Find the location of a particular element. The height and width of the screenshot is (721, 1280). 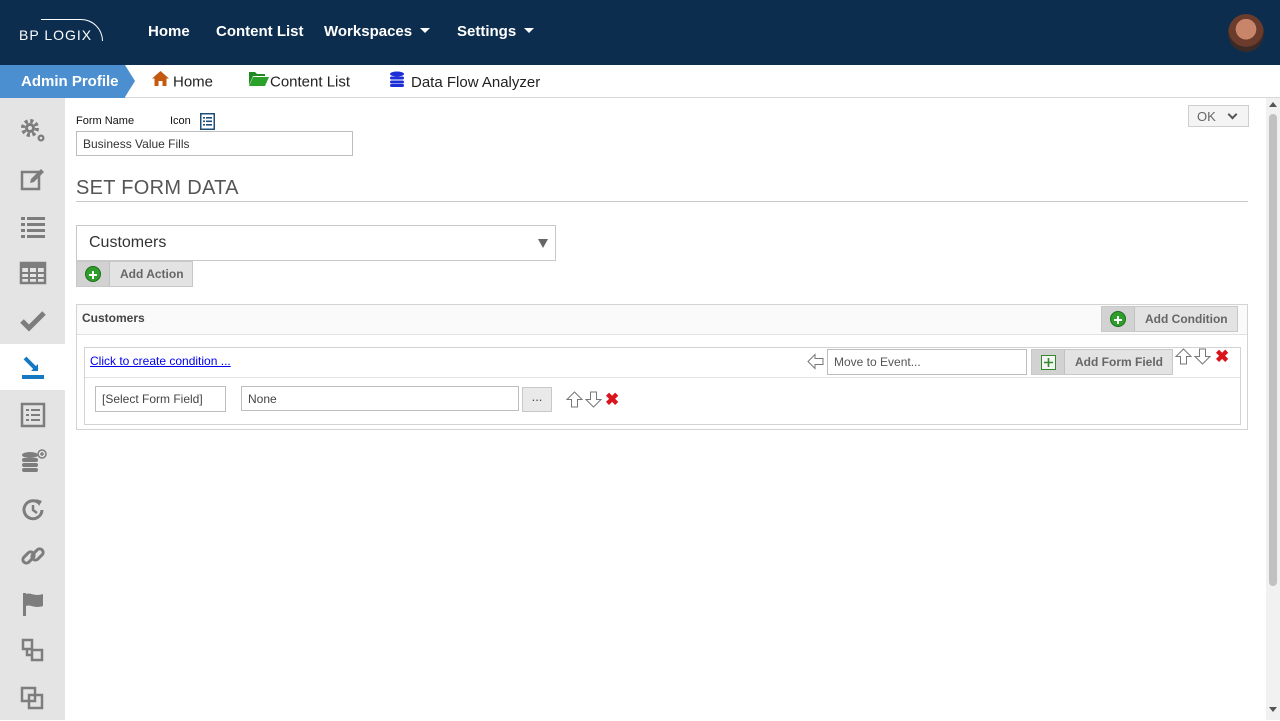

nav-home: Home is located at coordinates (169, 31).